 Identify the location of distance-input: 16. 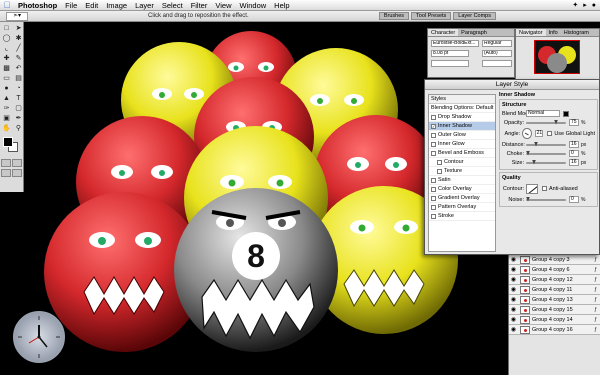
(574, 144).